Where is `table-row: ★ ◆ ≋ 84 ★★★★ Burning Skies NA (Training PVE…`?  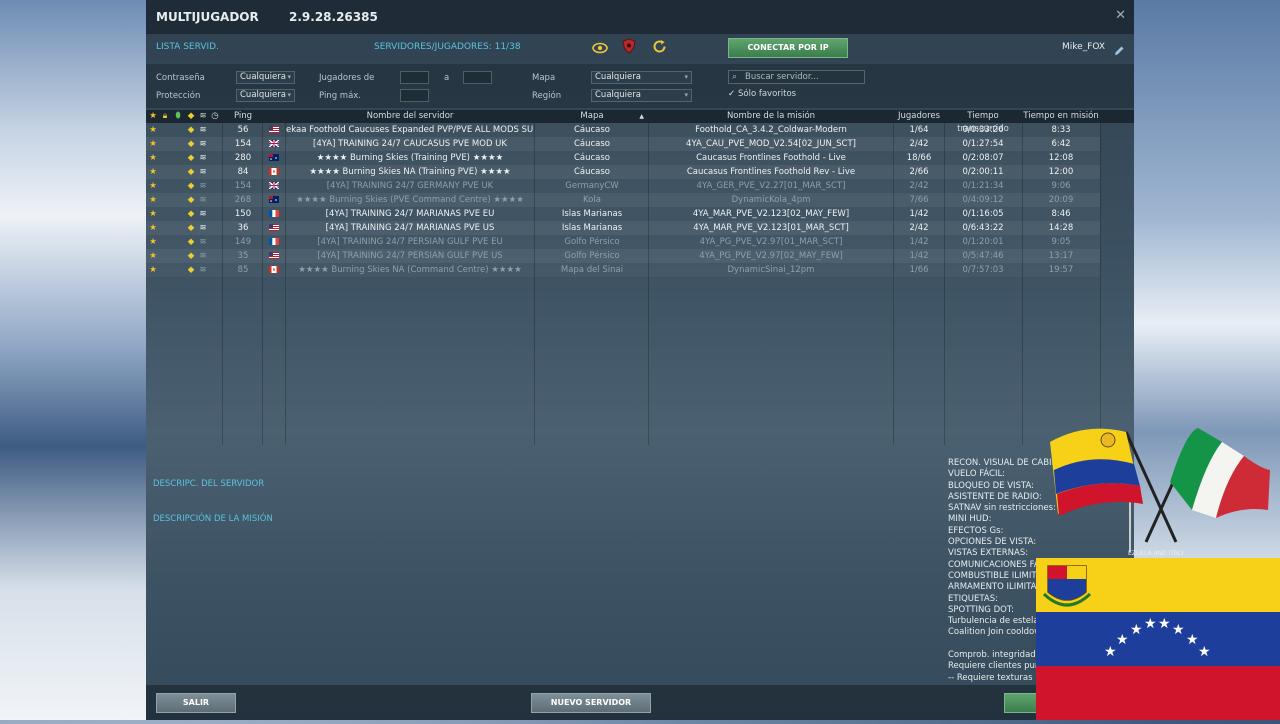
table-row: ★ ◆ ≋ 84 ★★★★ Burning Skies NA (Training PVE… is located at coordinates (623, 172).